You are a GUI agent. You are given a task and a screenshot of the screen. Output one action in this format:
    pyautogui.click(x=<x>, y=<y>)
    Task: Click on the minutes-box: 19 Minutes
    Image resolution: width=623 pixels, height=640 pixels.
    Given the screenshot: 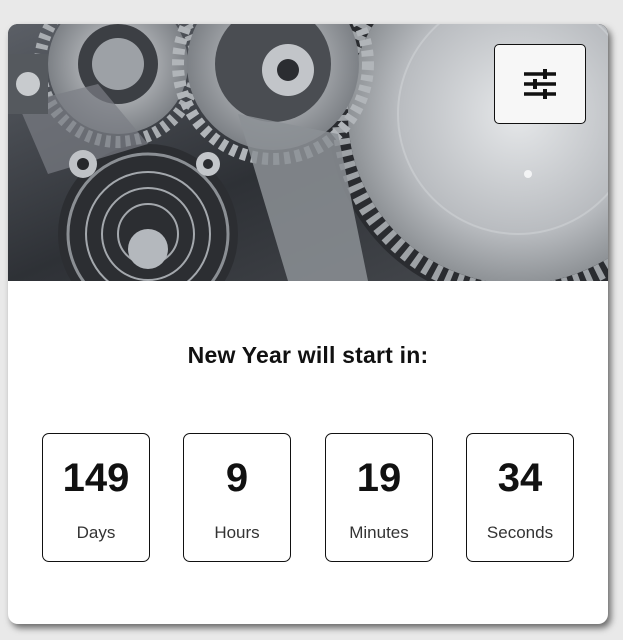 What is the action you would take?
    pyautogui.click(x=379, y=497)
    